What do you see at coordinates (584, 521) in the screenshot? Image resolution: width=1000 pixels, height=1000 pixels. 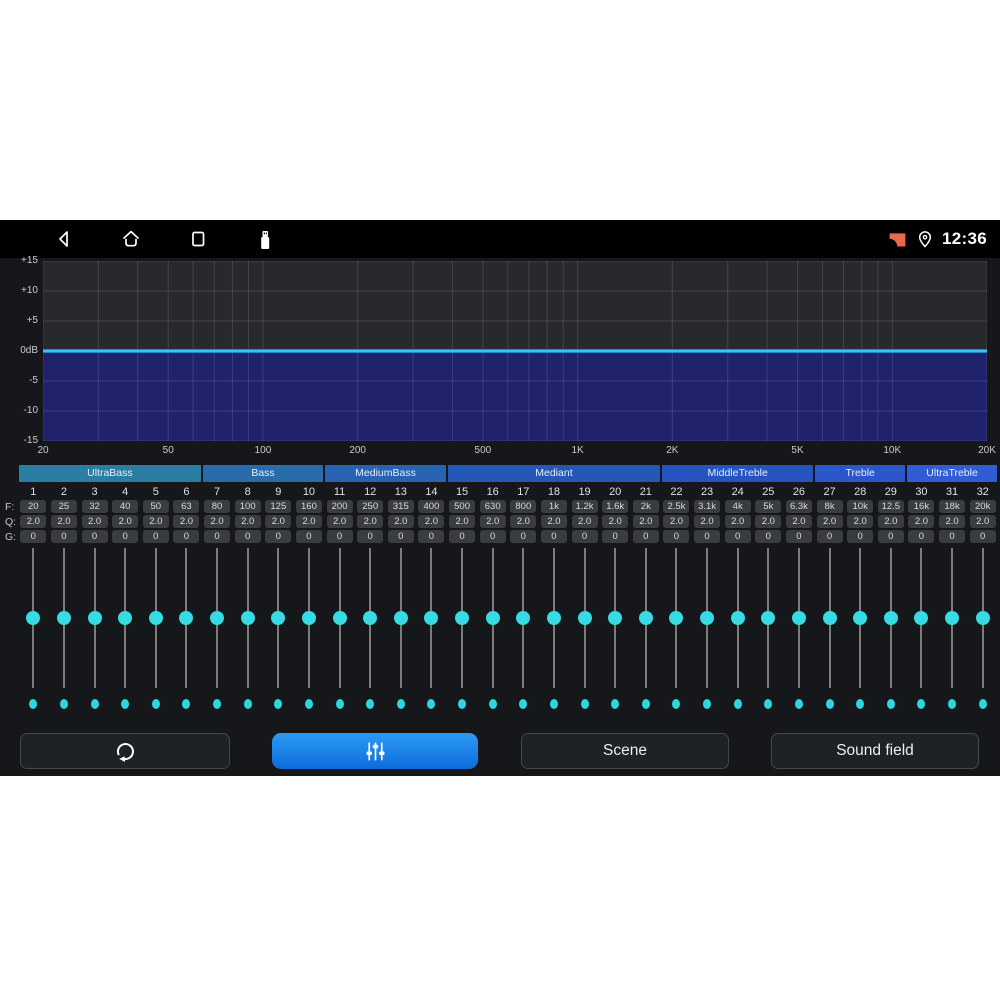 I see `q-value-ch19: 2.0` at bounding box center [584, 521].